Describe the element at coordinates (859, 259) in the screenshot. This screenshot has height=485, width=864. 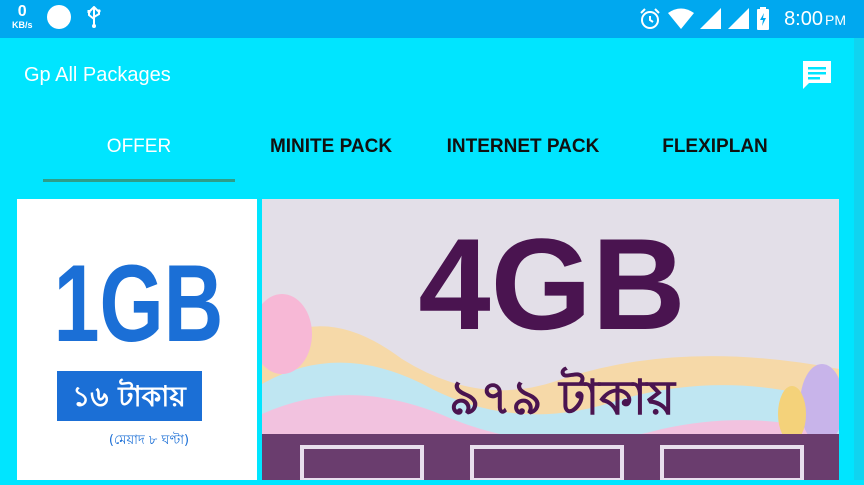
I see `scroll-edge` at that location.